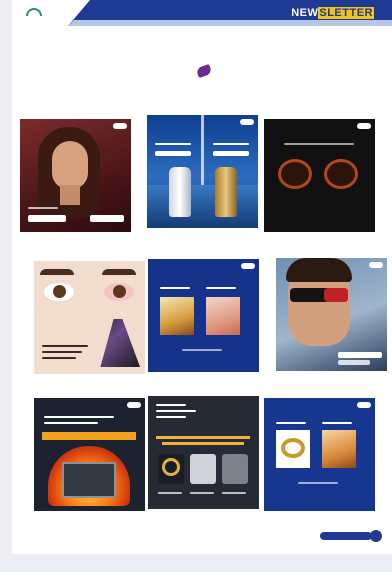 The image size is (392, 572). I want to click on social-post-bottles-sea, so click(202, 171).